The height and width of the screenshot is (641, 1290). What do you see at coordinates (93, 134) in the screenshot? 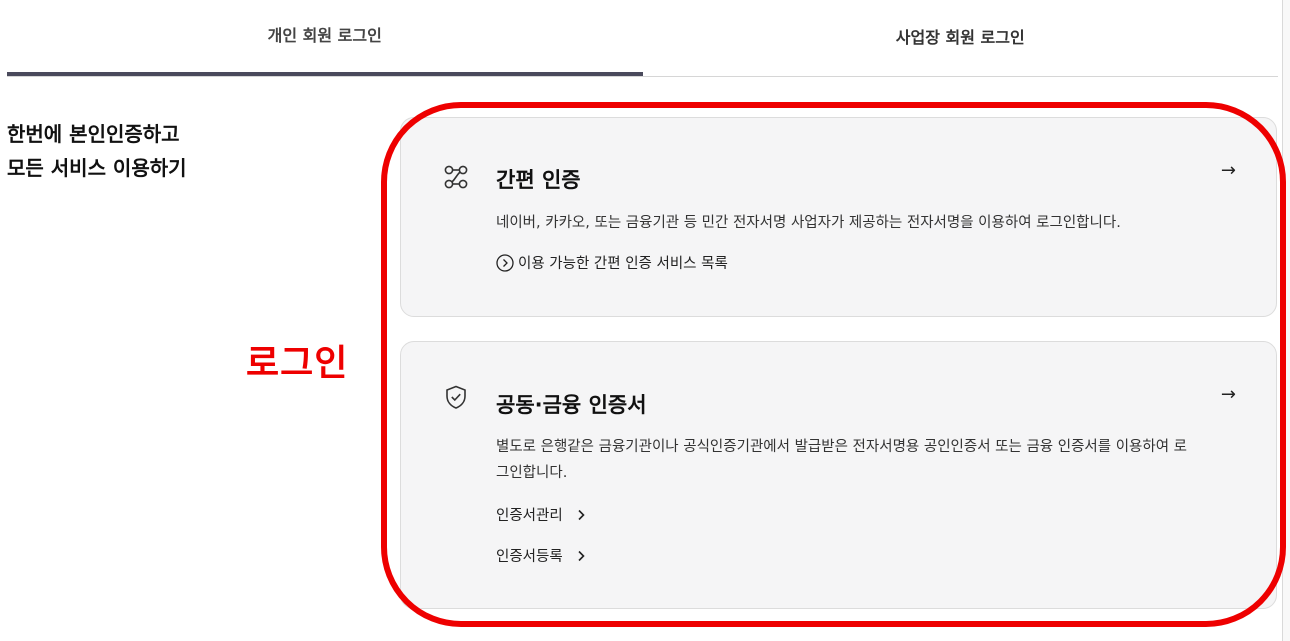
I see `headline-line-1: 한번에 본인인증하고` at bounding box center [93, 134].